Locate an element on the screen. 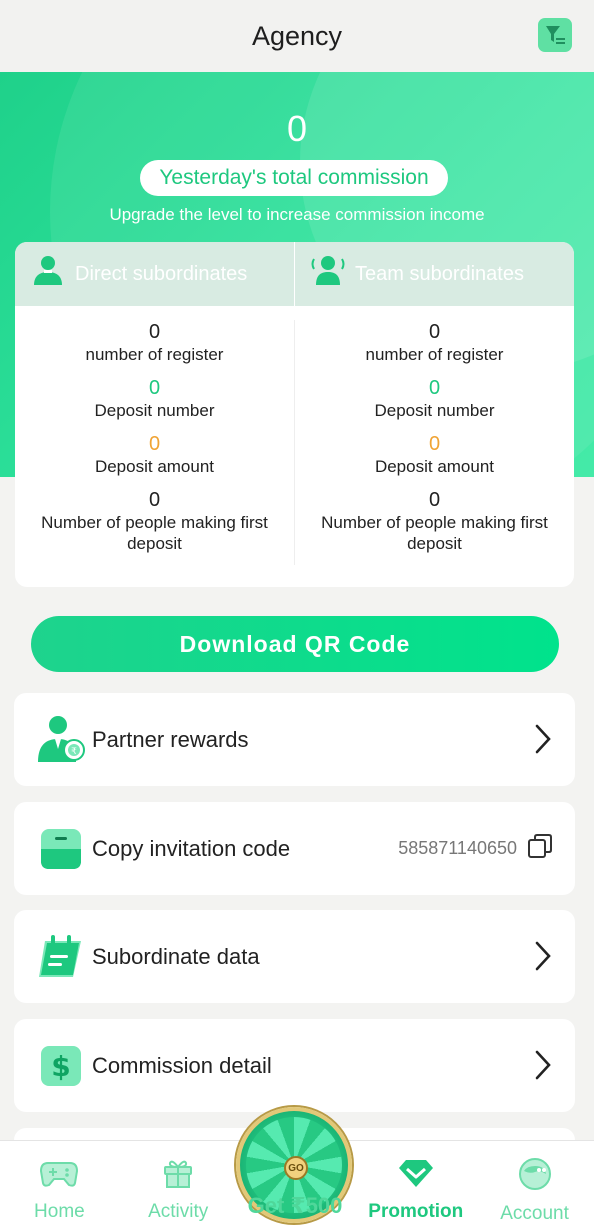 The image size is (594, 1230). account-icon is located at coordinates (535, 1177).